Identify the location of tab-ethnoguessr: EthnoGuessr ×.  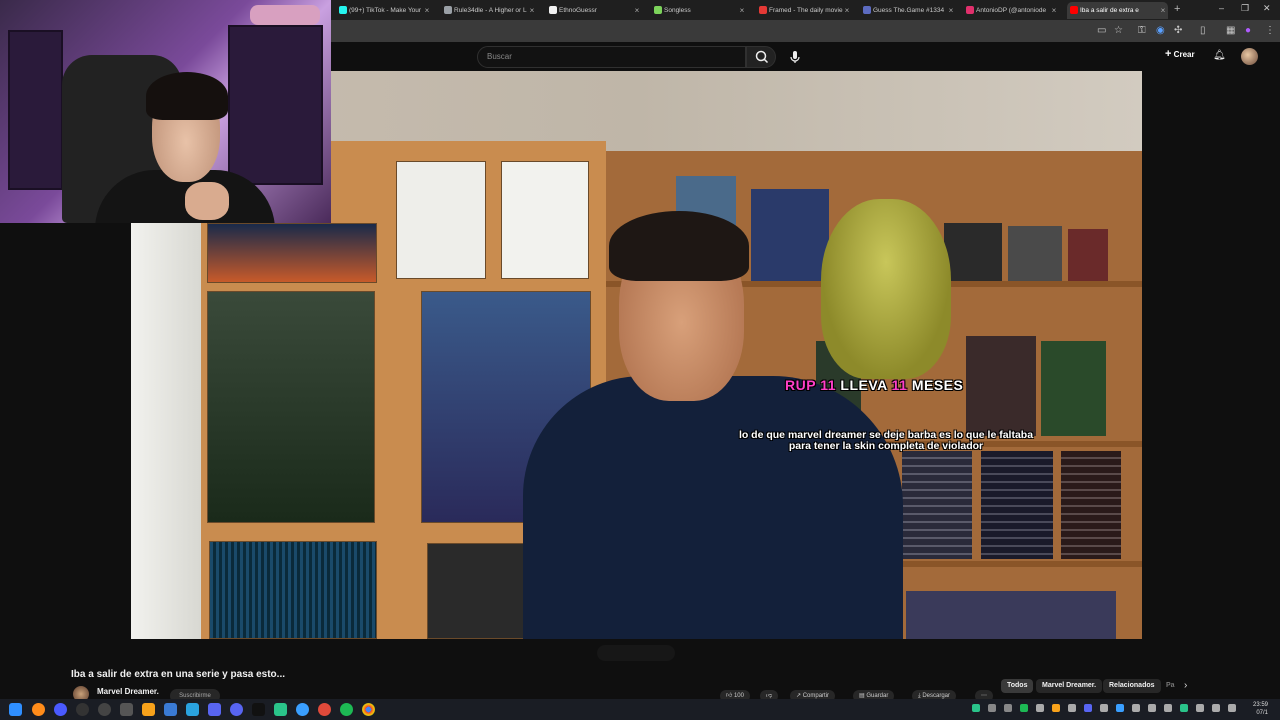
(594, 10).